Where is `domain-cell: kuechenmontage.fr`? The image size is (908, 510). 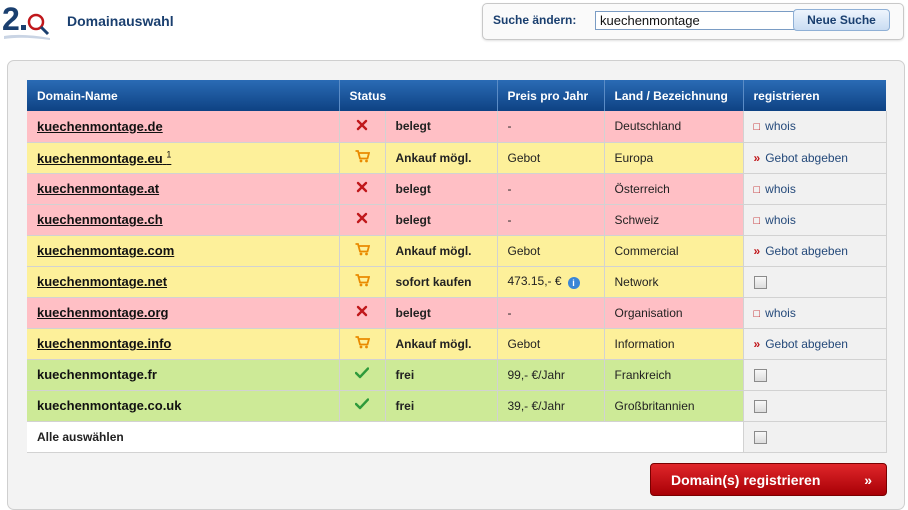 domain-cell: kuechenmontage.fr is located at coordinates (183, 375).